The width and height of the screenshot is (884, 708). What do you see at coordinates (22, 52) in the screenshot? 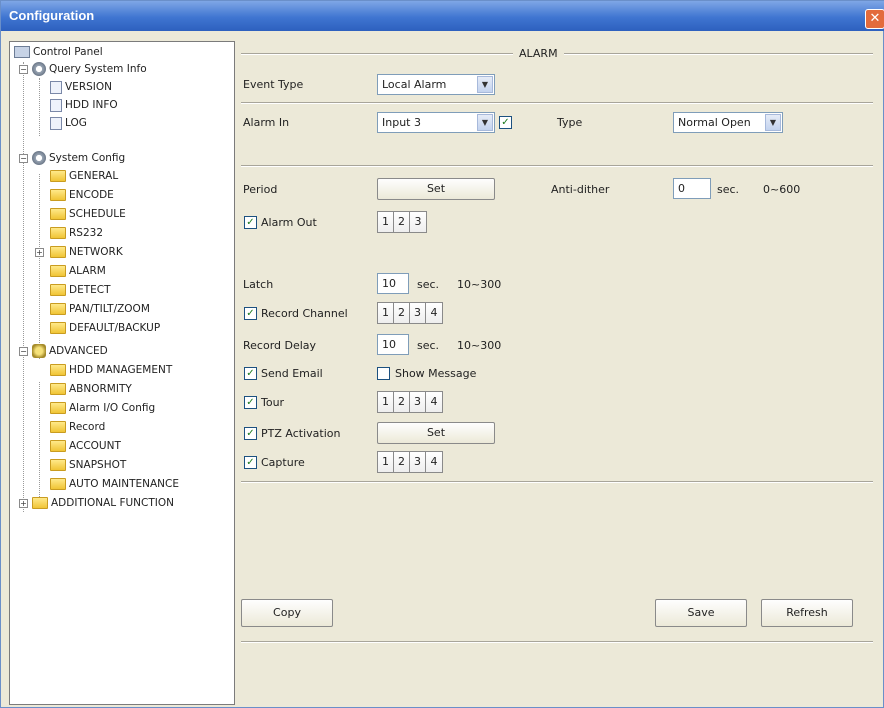
I see `panel-icon` at bounding box center [22, 52].